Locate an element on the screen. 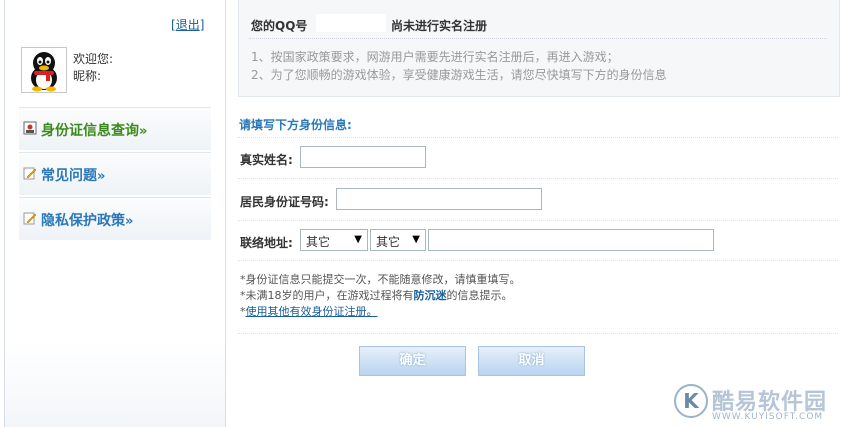 Image resolution: width=845 pixels, height=427 pixels. form-title: 请填写下方身份信息: is located at coordinates (295, 125).